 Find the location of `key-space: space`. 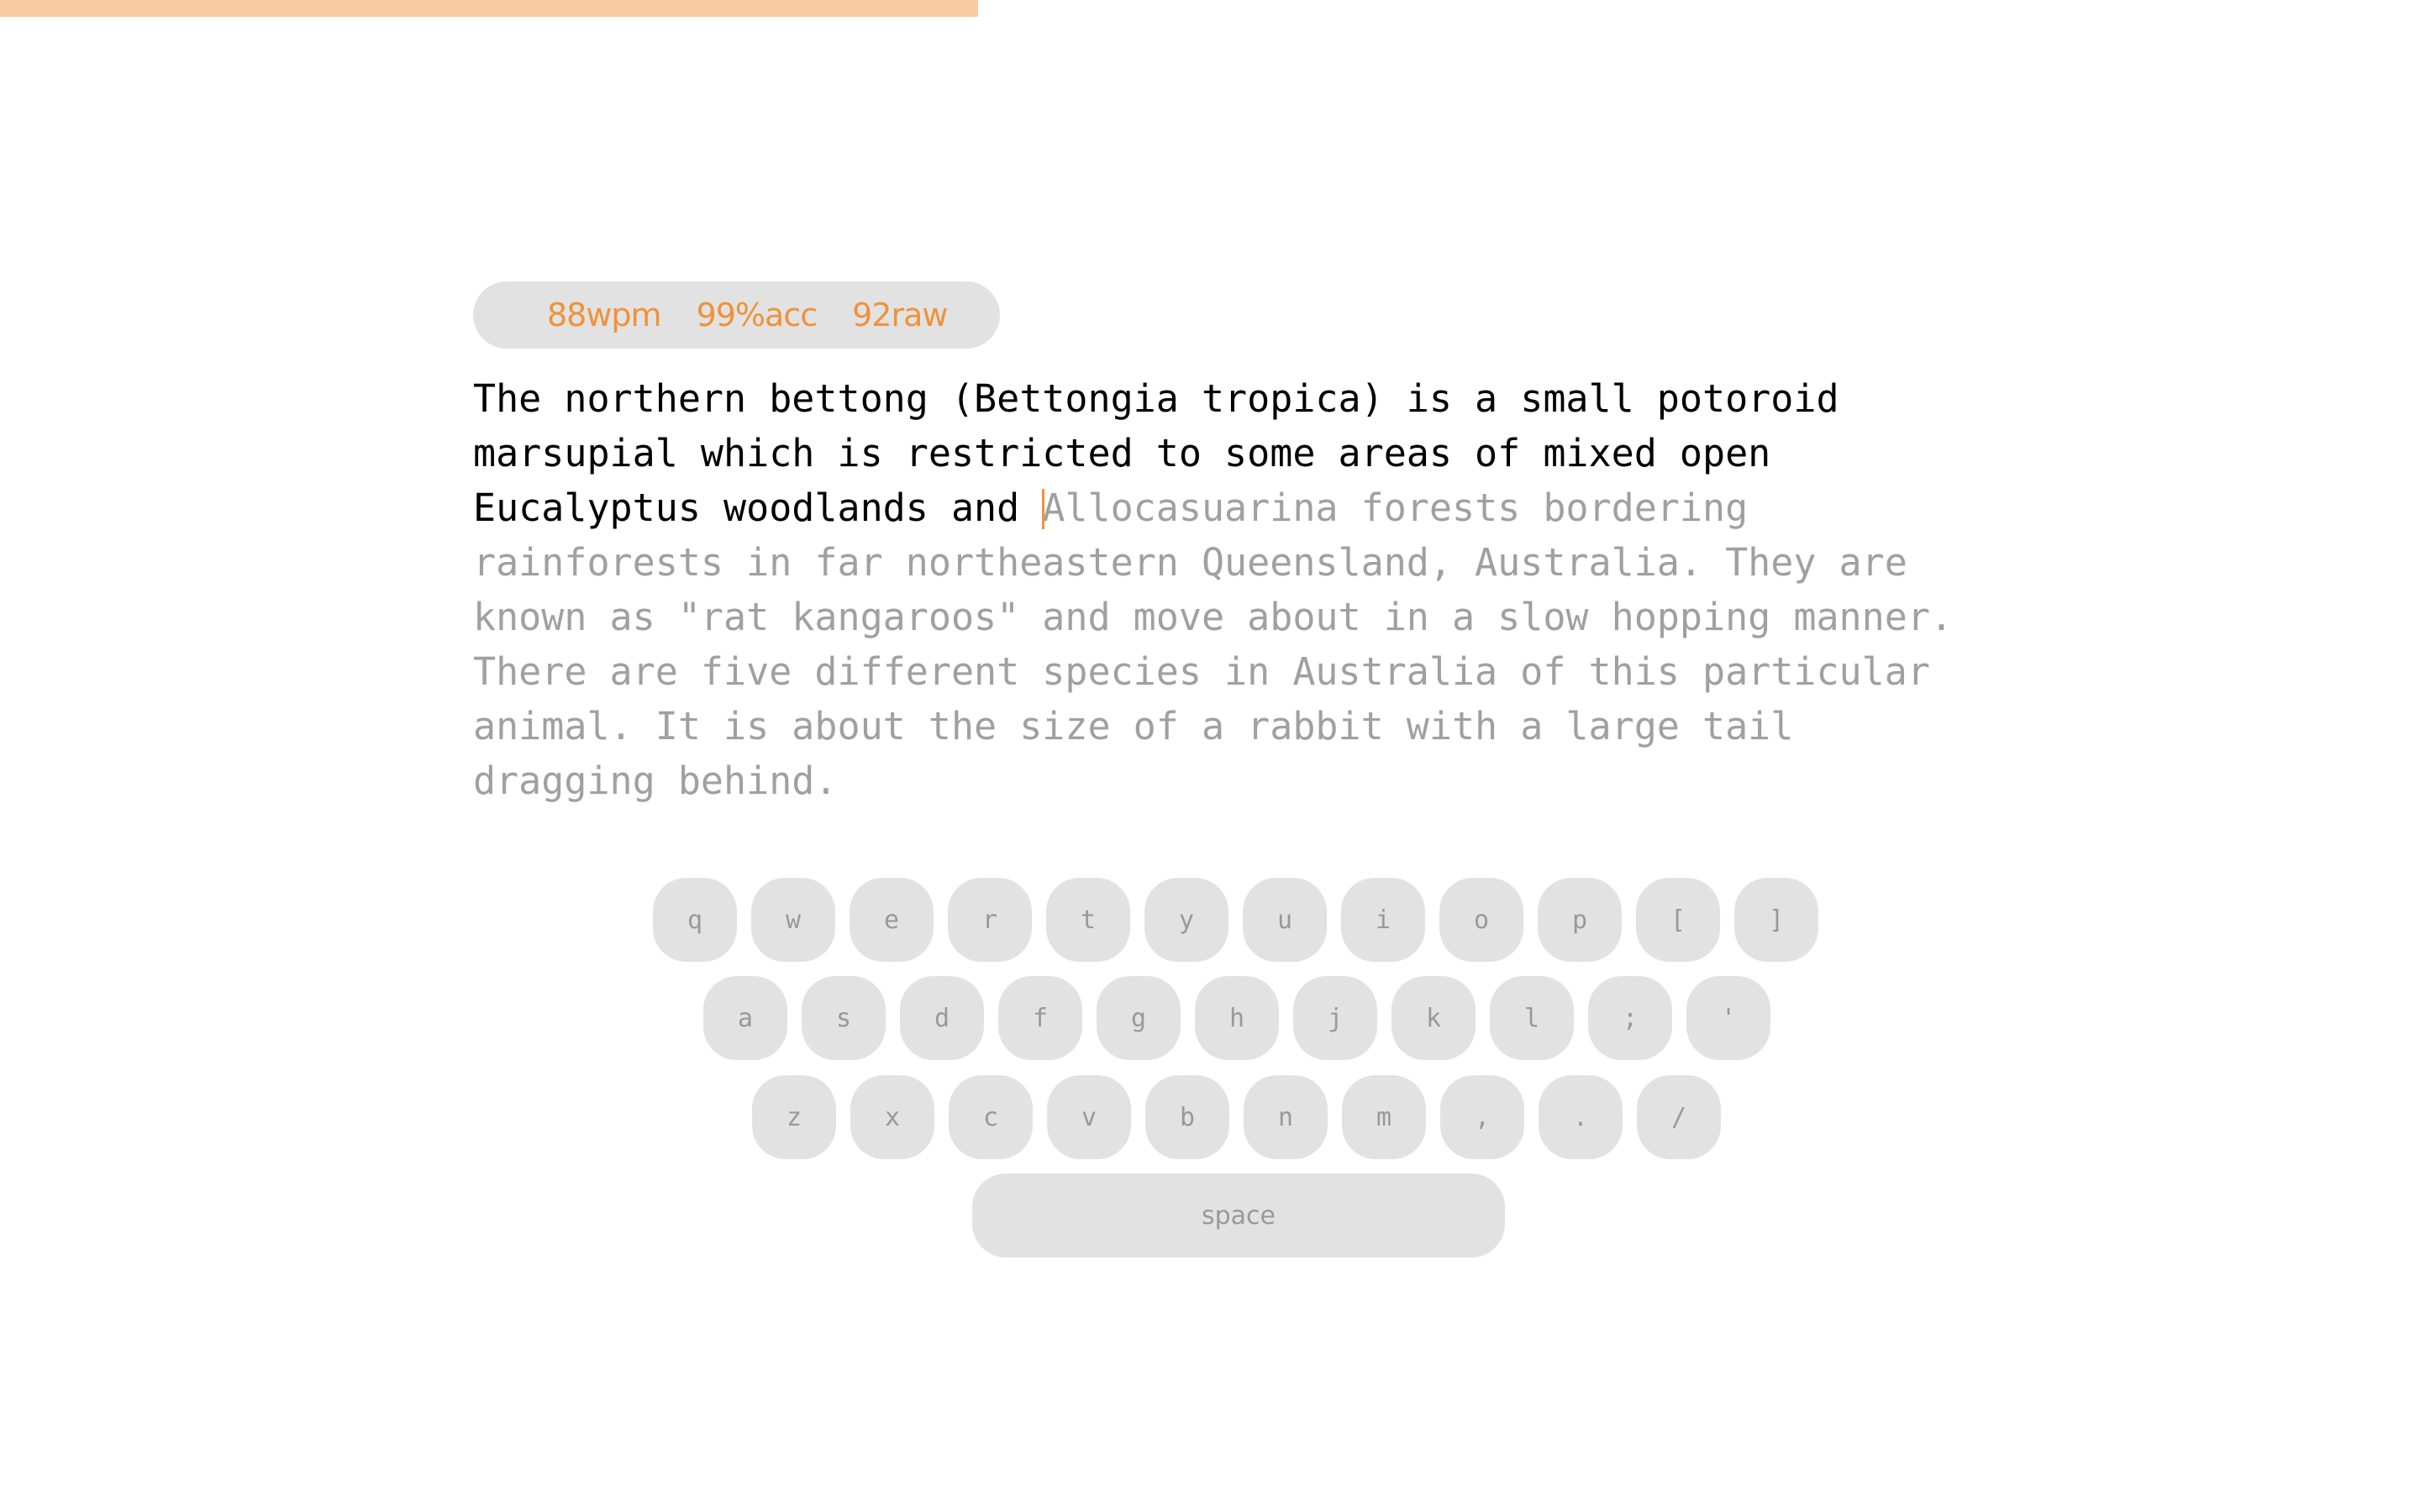

key-space: space is located at coordinates (1238, 1215).